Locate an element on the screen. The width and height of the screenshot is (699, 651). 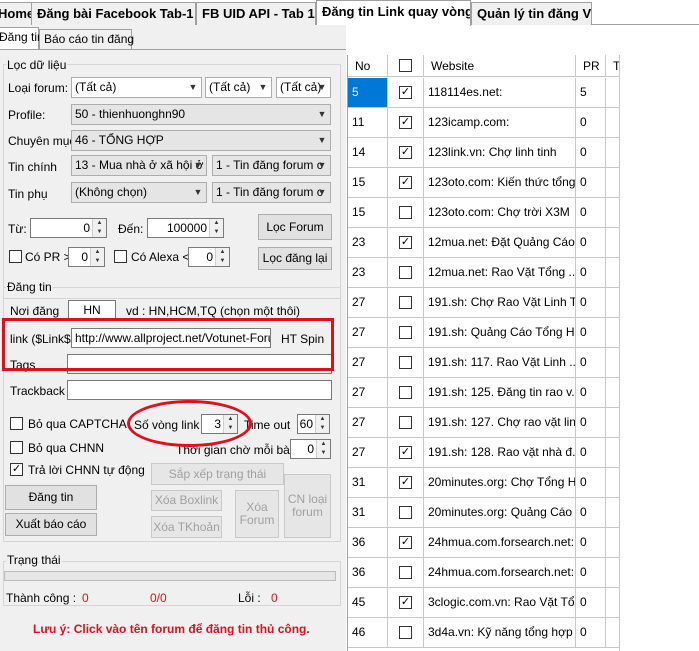
table-row: 15 ✓ 123oto.com: Kiến thức tổng... 0 is located at coordinates (483, 183).